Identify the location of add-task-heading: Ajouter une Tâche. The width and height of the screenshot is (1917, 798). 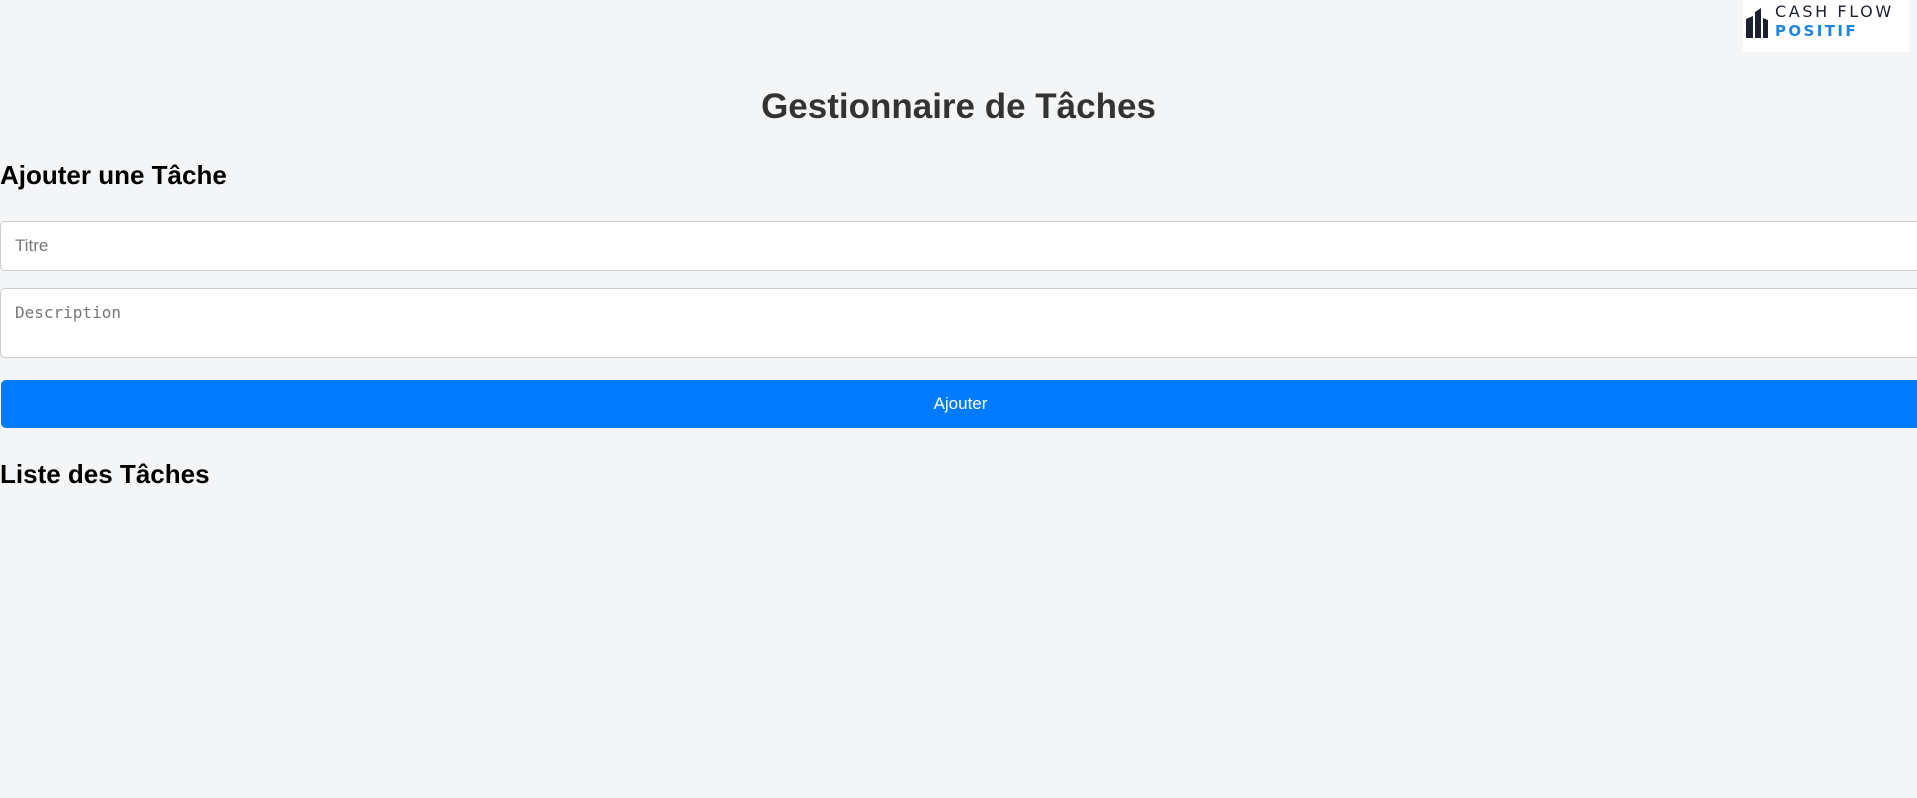
(113, 175).